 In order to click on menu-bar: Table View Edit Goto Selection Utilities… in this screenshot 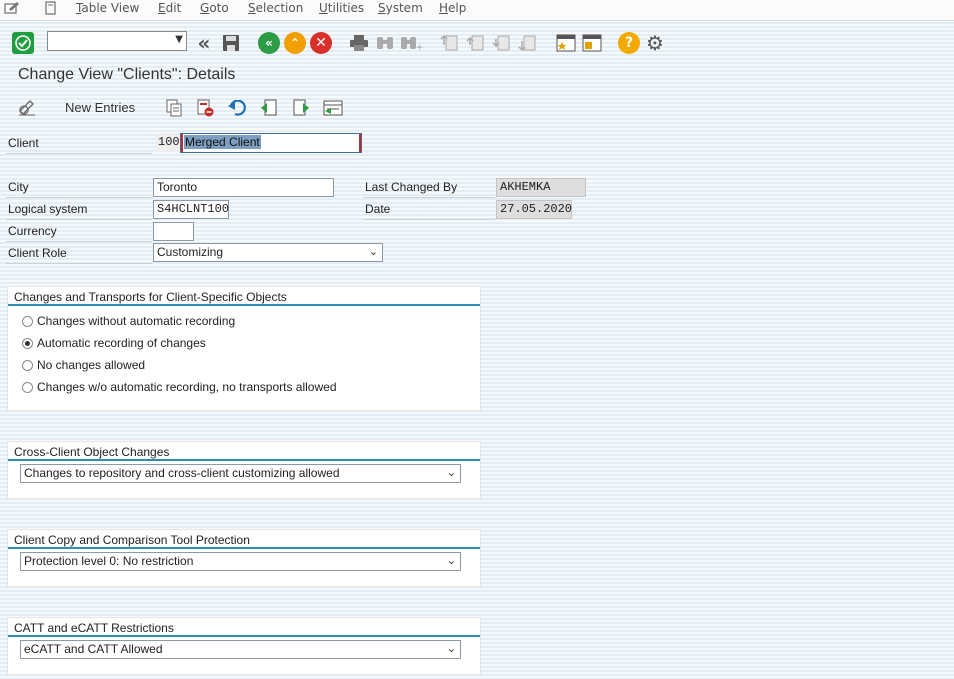, I will do `click(477, 10)`.